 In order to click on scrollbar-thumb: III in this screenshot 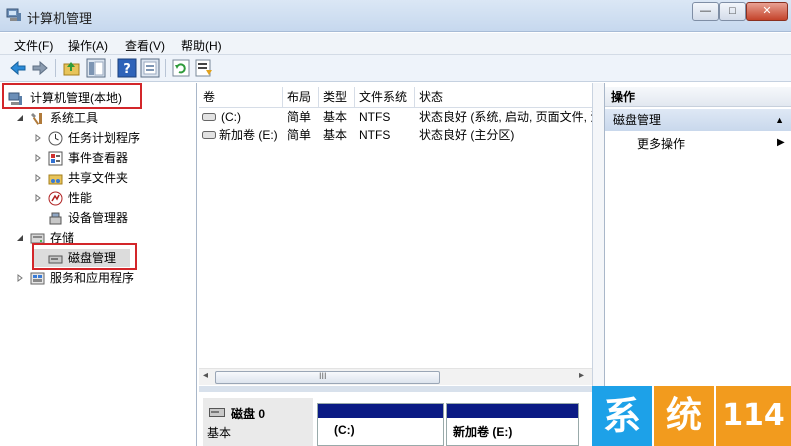, I will do `click(327, 377)`.